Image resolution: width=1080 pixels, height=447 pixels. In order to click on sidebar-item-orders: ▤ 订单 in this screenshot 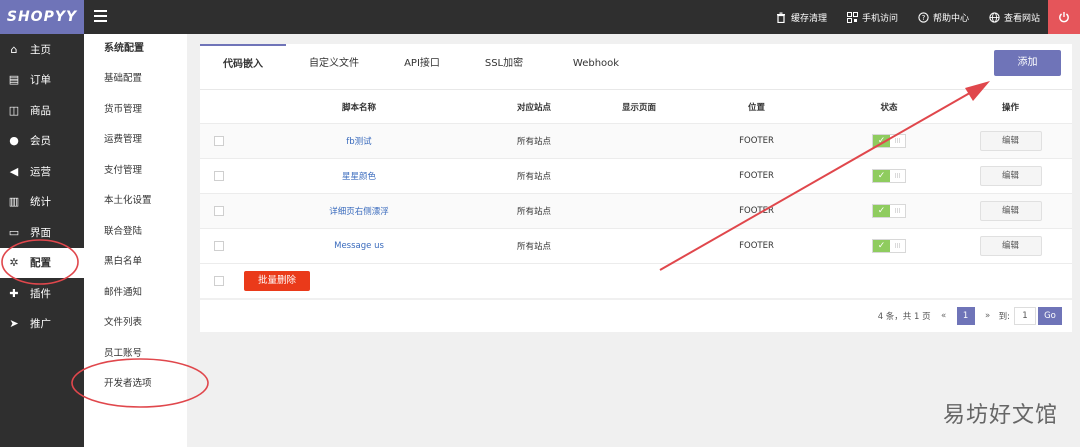, I will do `click(42, 80)`.